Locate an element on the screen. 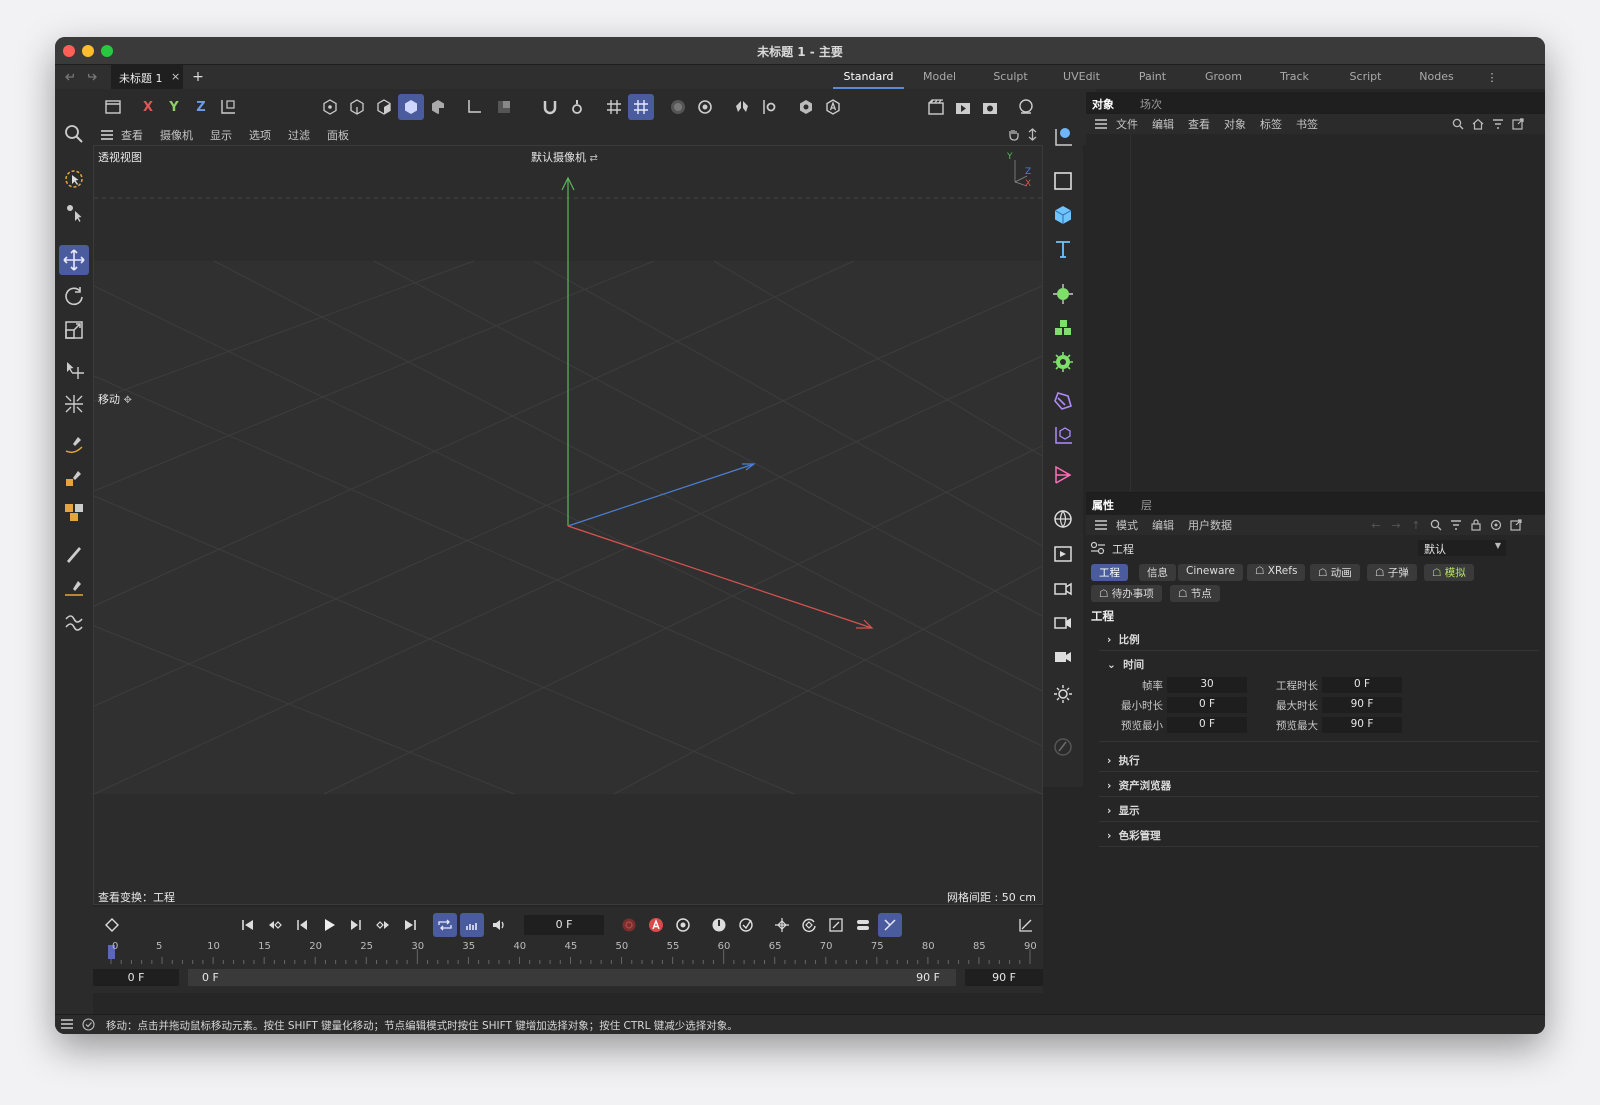 Image resolution: width=1600 pixels, height=1105 pixels. camera-rig-icon is located at coordinates (1063, 623).